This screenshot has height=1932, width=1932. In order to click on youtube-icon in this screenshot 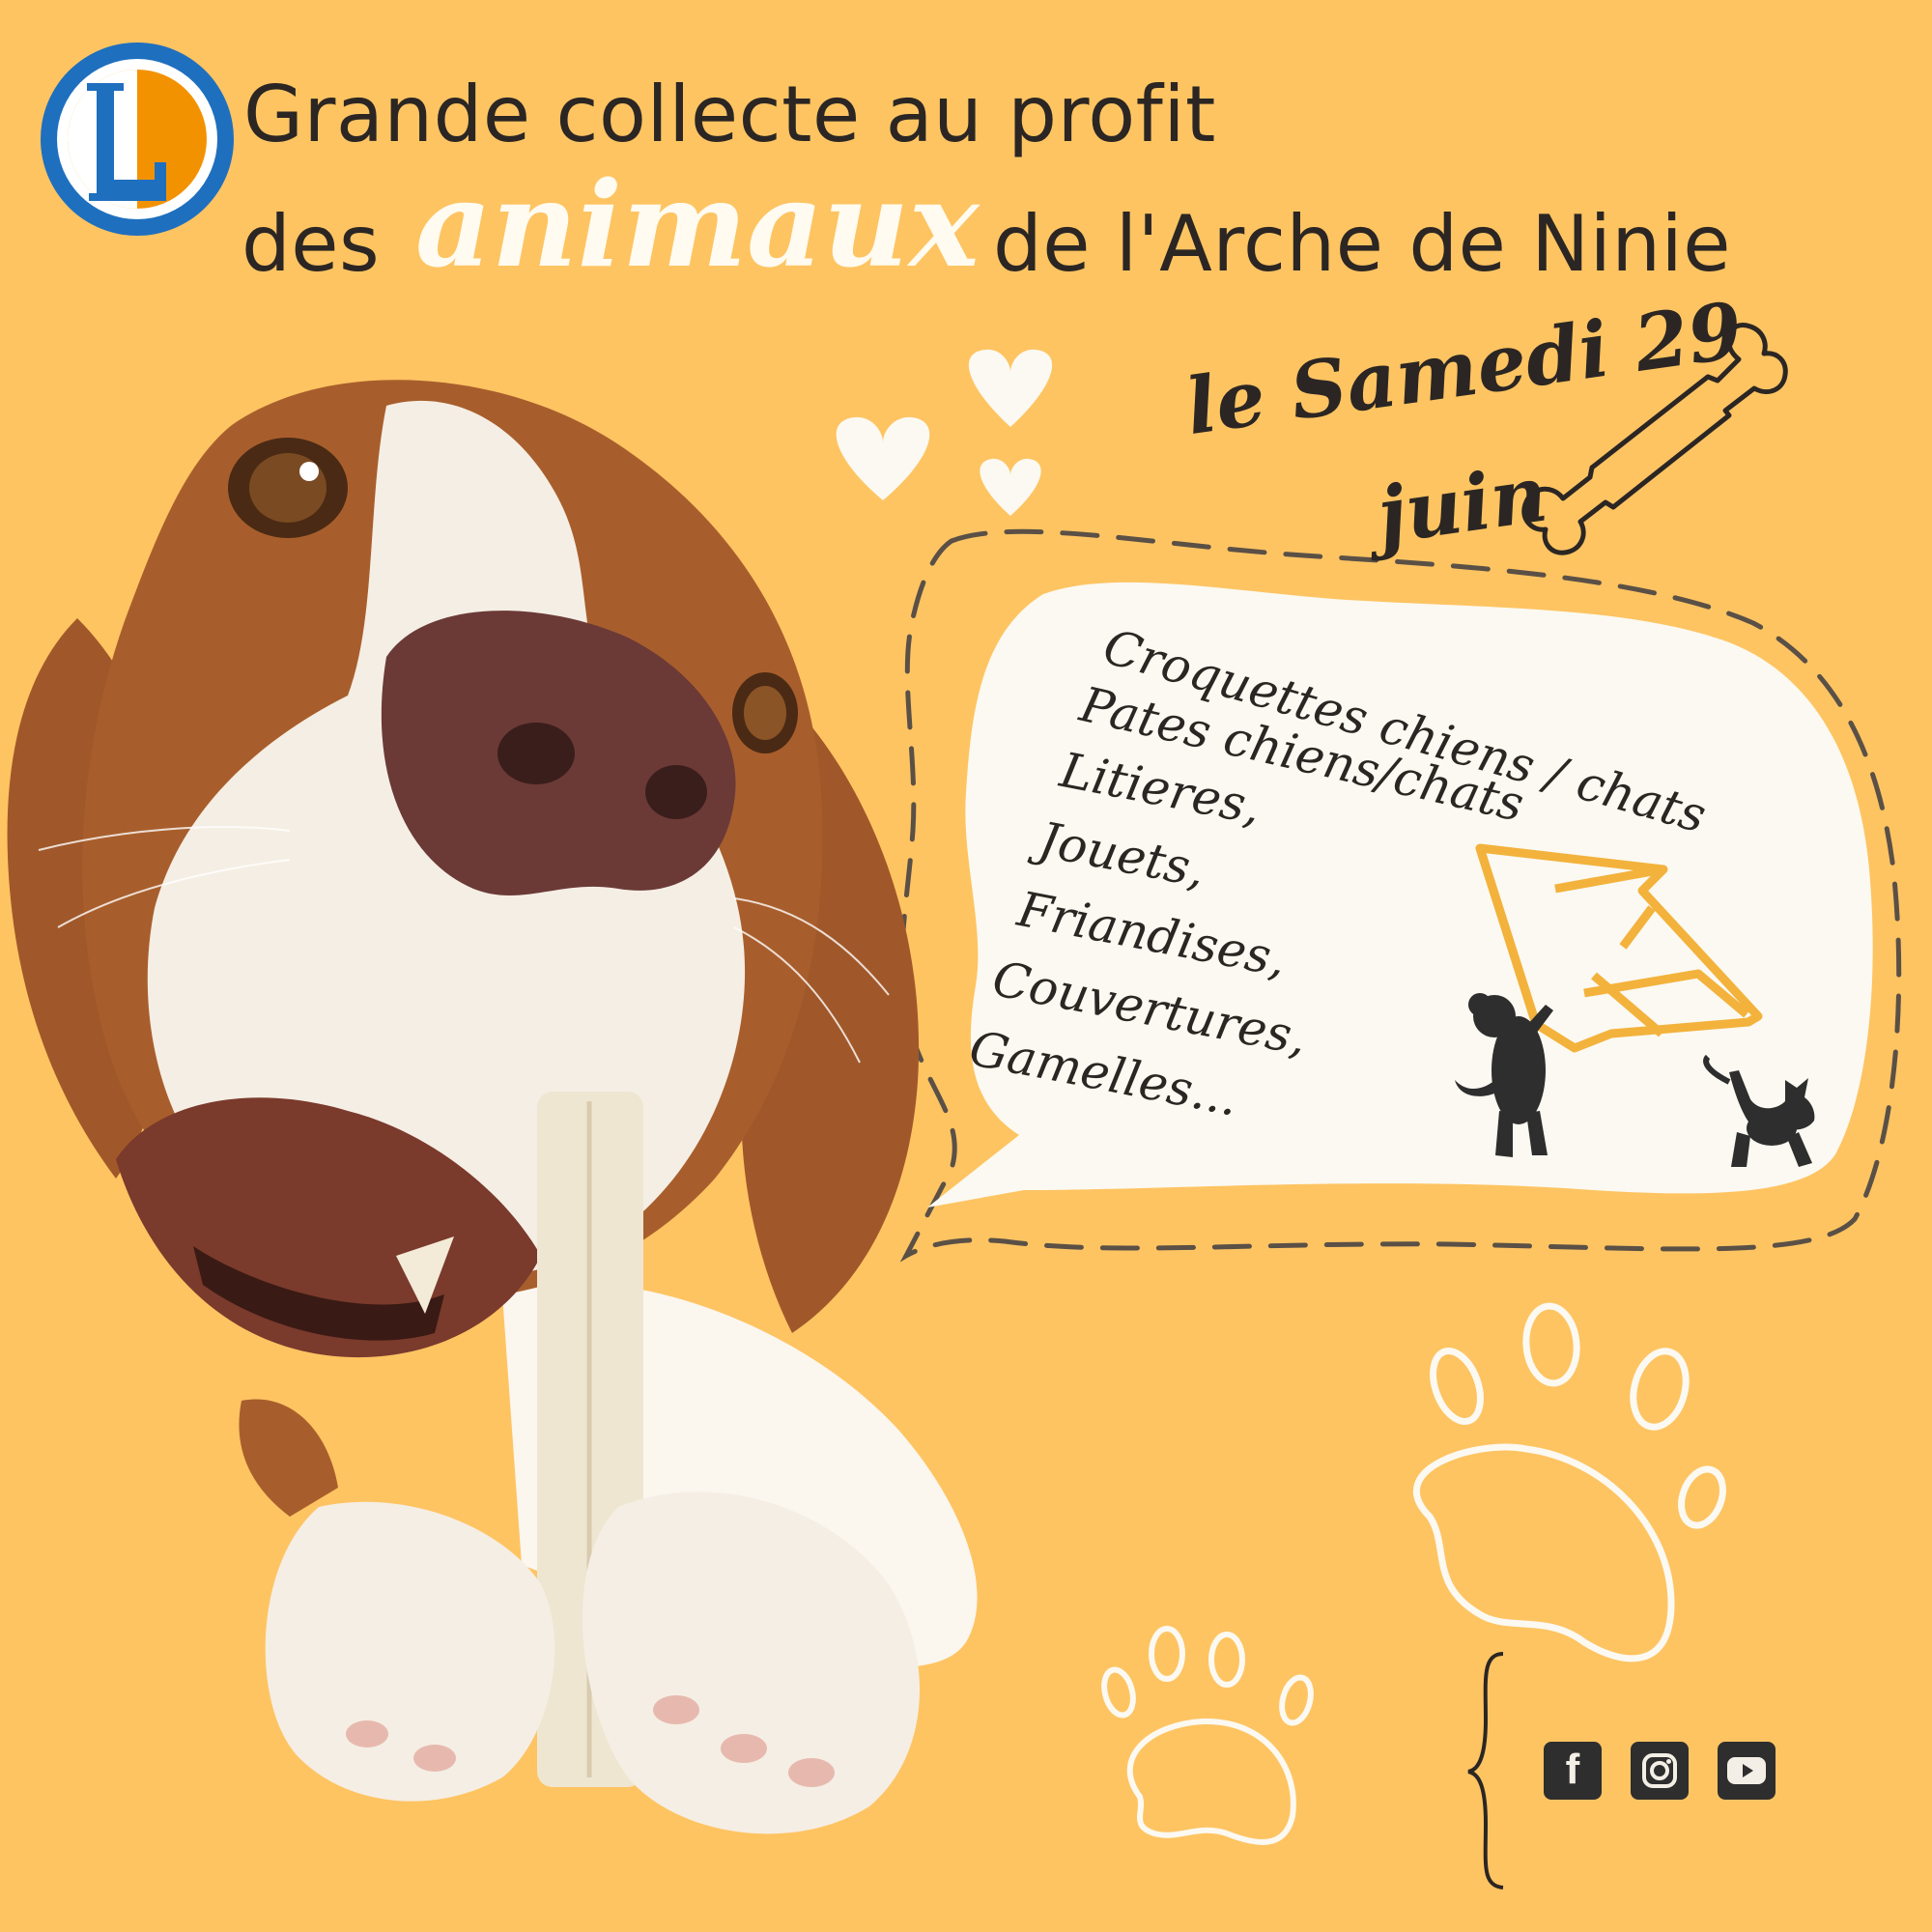, I will do `click(1747, 1771)`.